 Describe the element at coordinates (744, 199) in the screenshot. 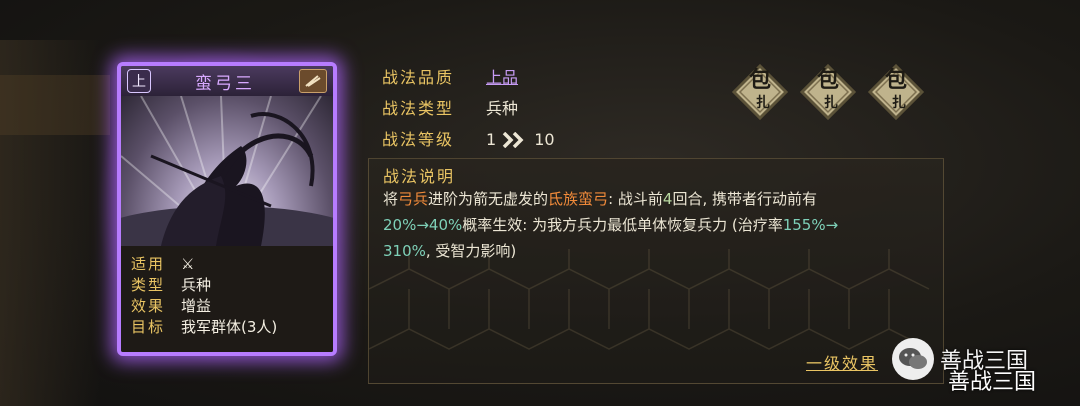

I see `desc-text-span: 回合, 携带者行动前有` at that location.